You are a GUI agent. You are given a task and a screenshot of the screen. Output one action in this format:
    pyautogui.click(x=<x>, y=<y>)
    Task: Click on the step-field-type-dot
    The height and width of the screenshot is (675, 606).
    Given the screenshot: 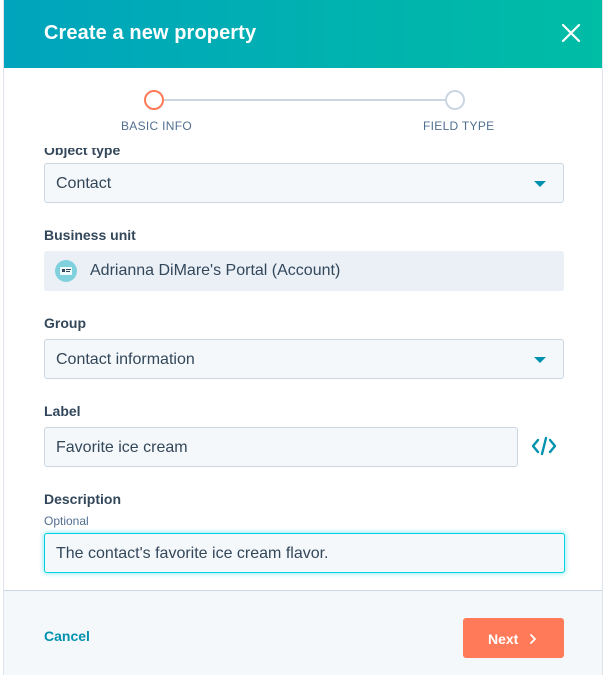 What is the action you would take?
    pyautogui.click(x=455, y=100)
    